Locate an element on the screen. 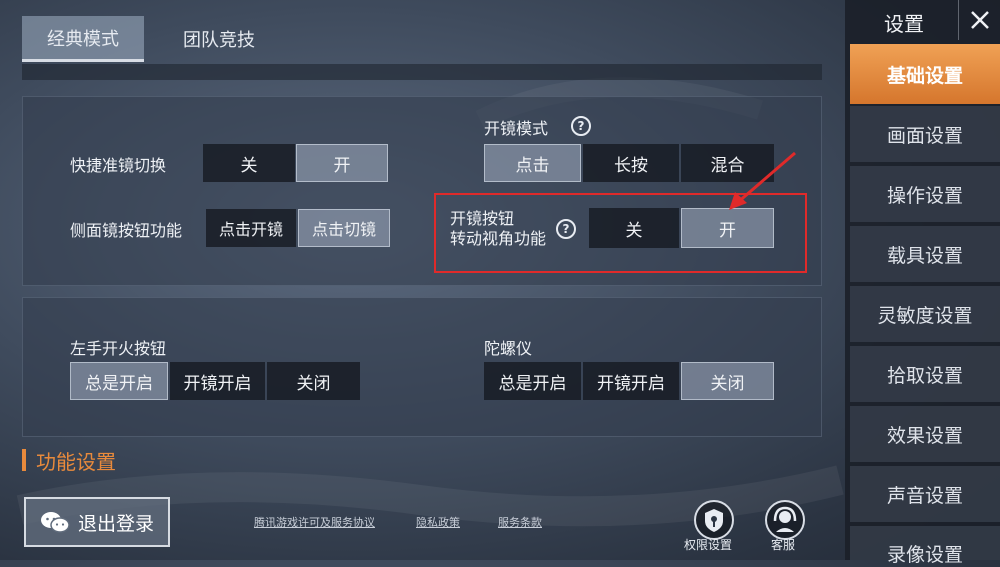 This screenshot has height=567, width=1000. sidebar-item-basic-settings: 基础设置 is located at coordinates (925, 74).